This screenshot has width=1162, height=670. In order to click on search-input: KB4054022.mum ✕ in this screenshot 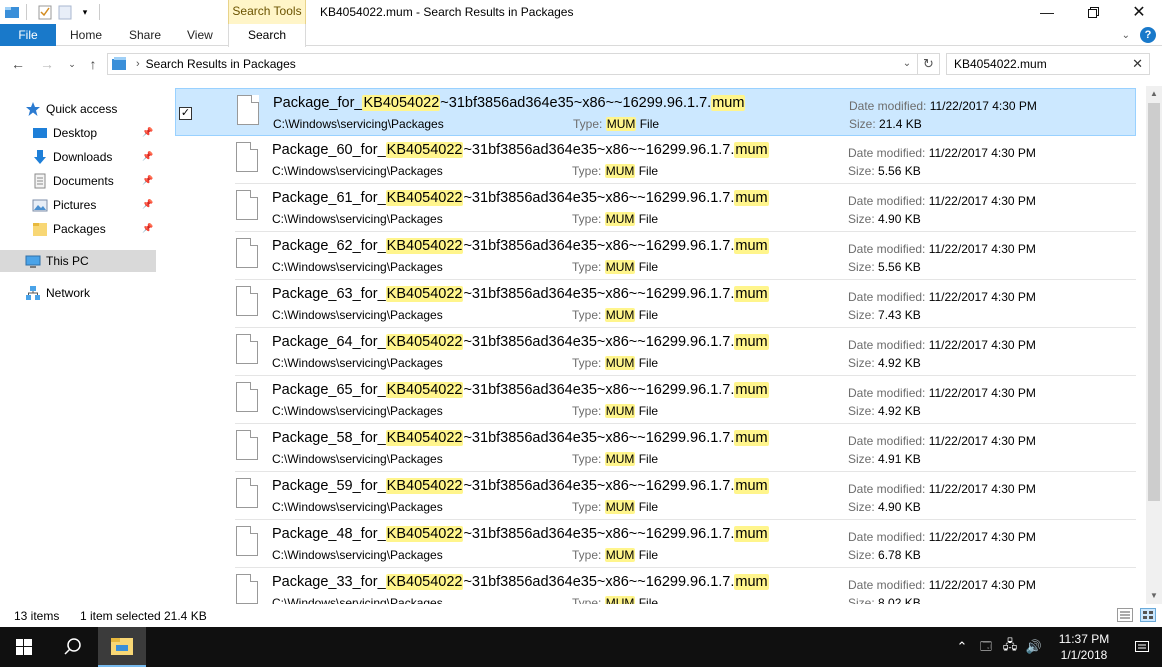, I will do `click(1048, 64)`.